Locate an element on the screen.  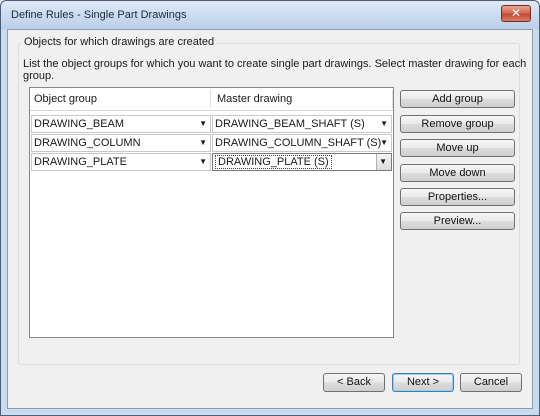
master-drawing-value: DRAWING_BEAM_SHAFT (S) is located at coordinates (290, 124).